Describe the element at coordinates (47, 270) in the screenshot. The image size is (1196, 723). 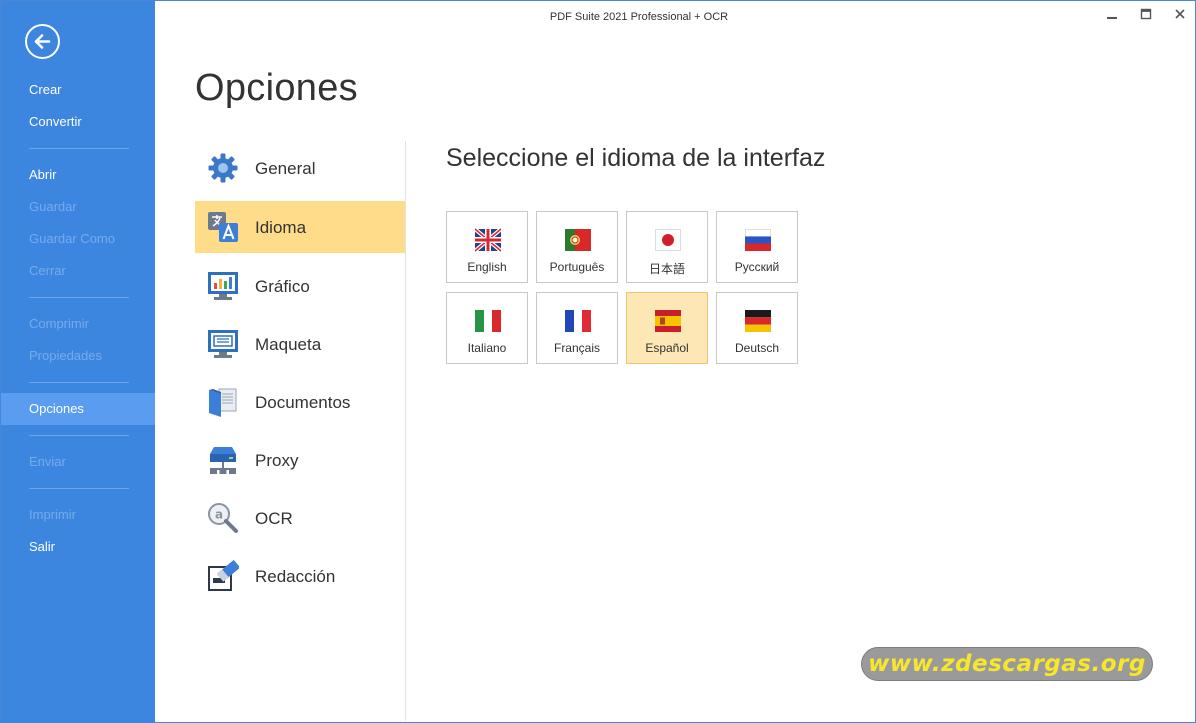
I see `sidebar-item-cerrar: Cerrar` at that location.